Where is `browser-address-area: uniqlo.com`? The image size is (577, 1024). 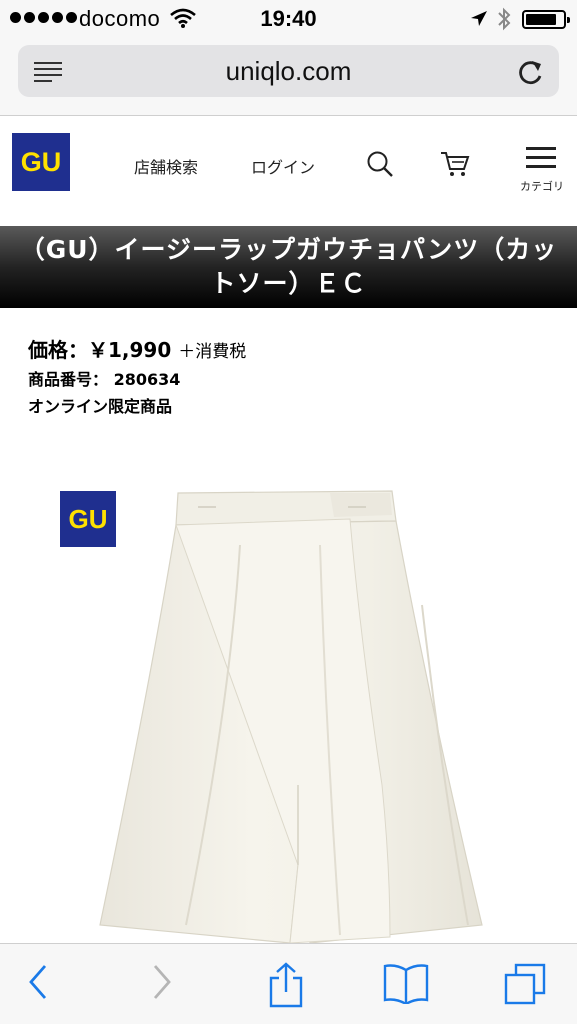 browser-address-area: uniqlo.com is located at coordinates (288, 77).